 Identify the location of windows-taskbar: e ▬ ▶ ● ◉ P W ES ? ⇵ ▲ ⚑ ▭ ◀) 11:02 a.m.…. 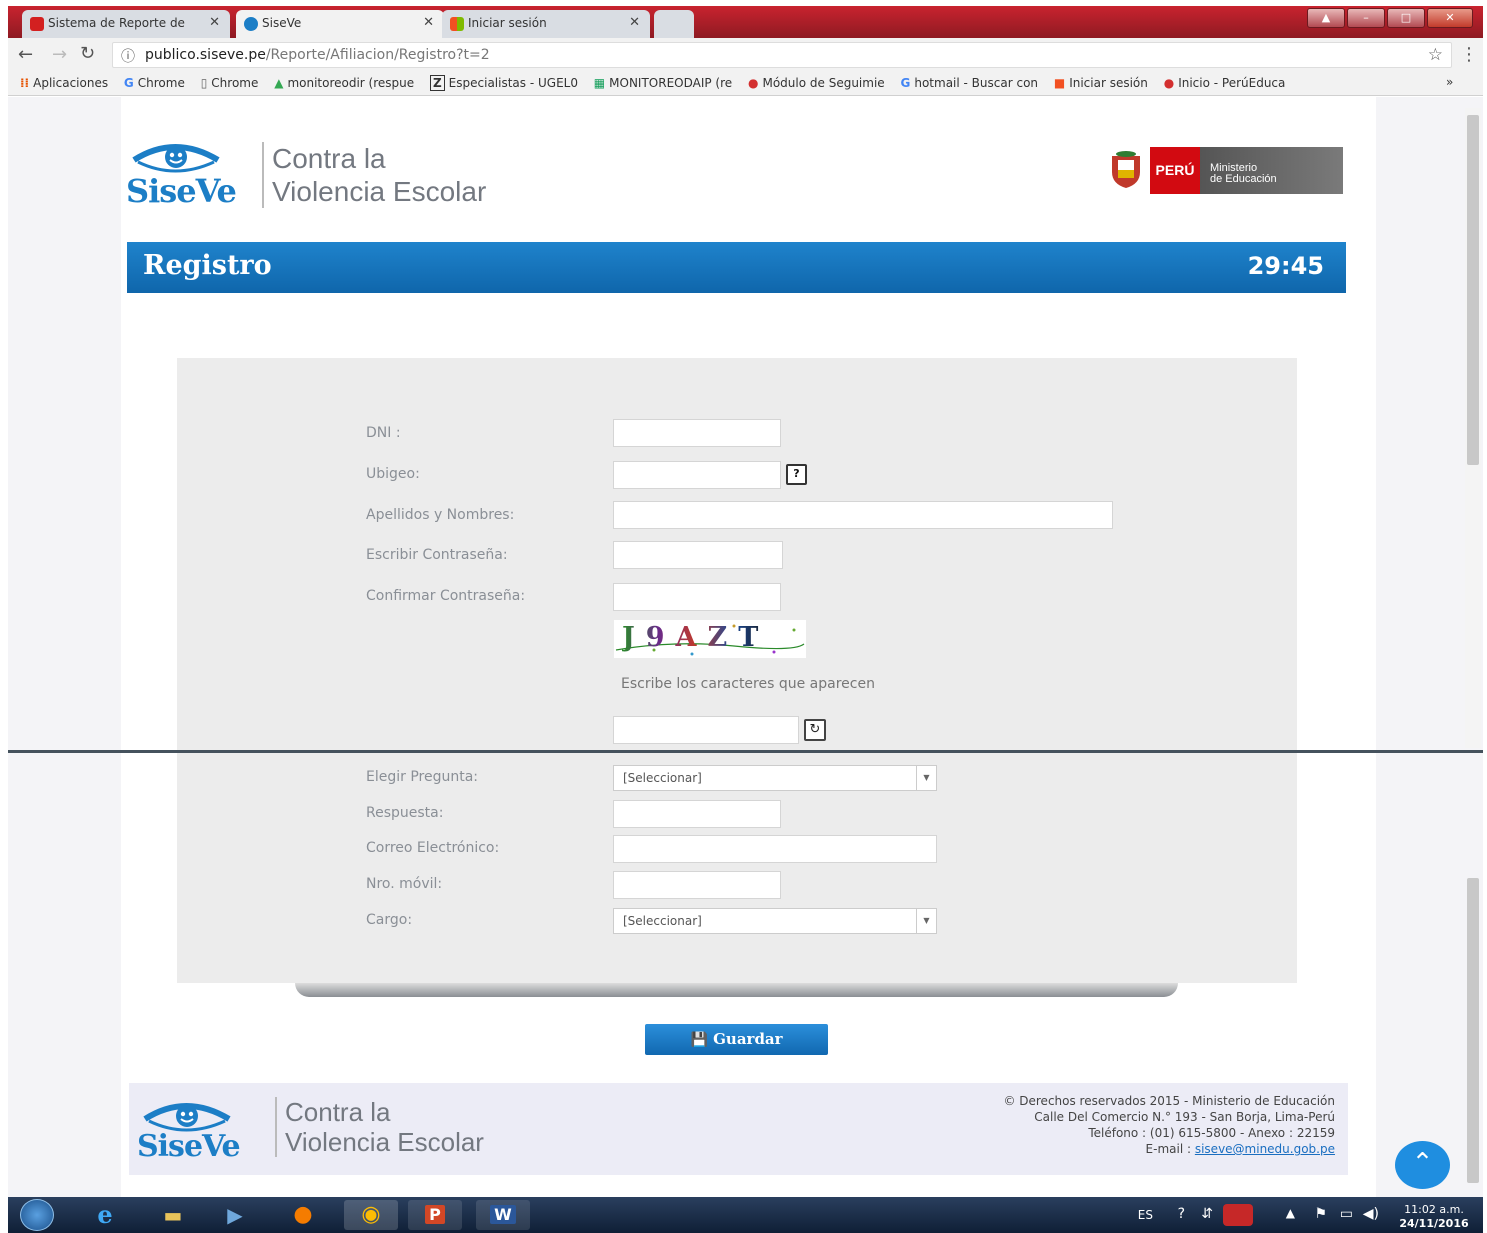
(745, 1215).